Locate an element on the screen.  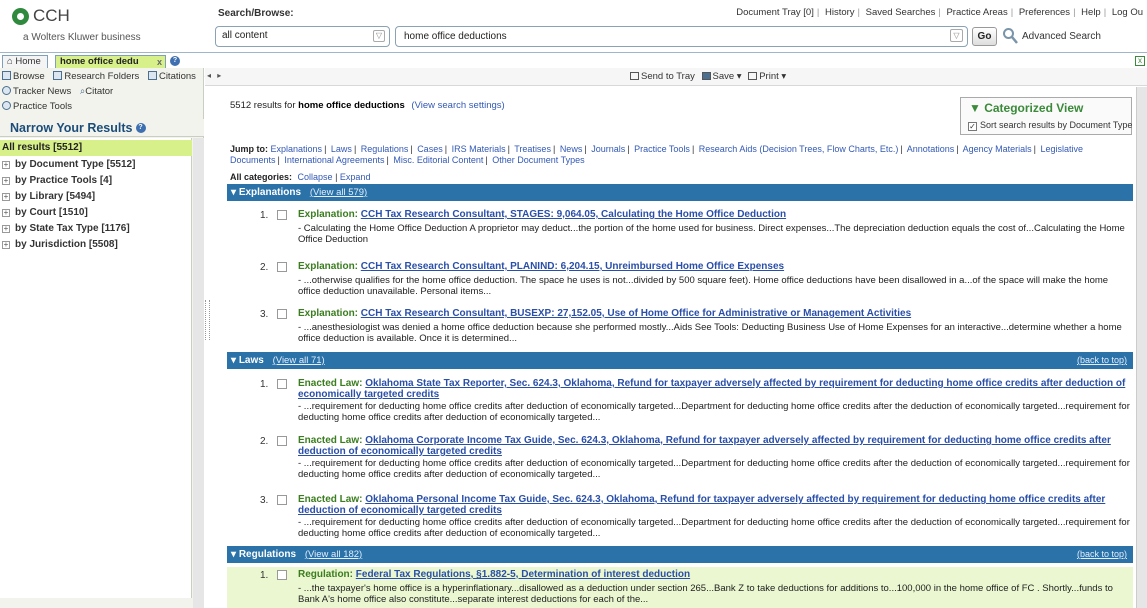
research-folders-link: Research Folders is located at coordinates (101, 76).